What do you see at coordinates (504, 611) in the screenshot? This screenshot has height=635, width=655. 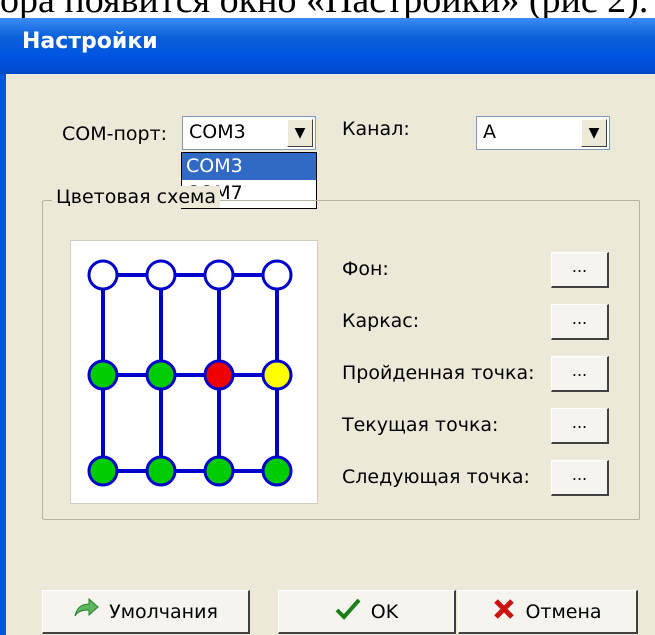 I see `close-icon` at bounding box center [504, 611].